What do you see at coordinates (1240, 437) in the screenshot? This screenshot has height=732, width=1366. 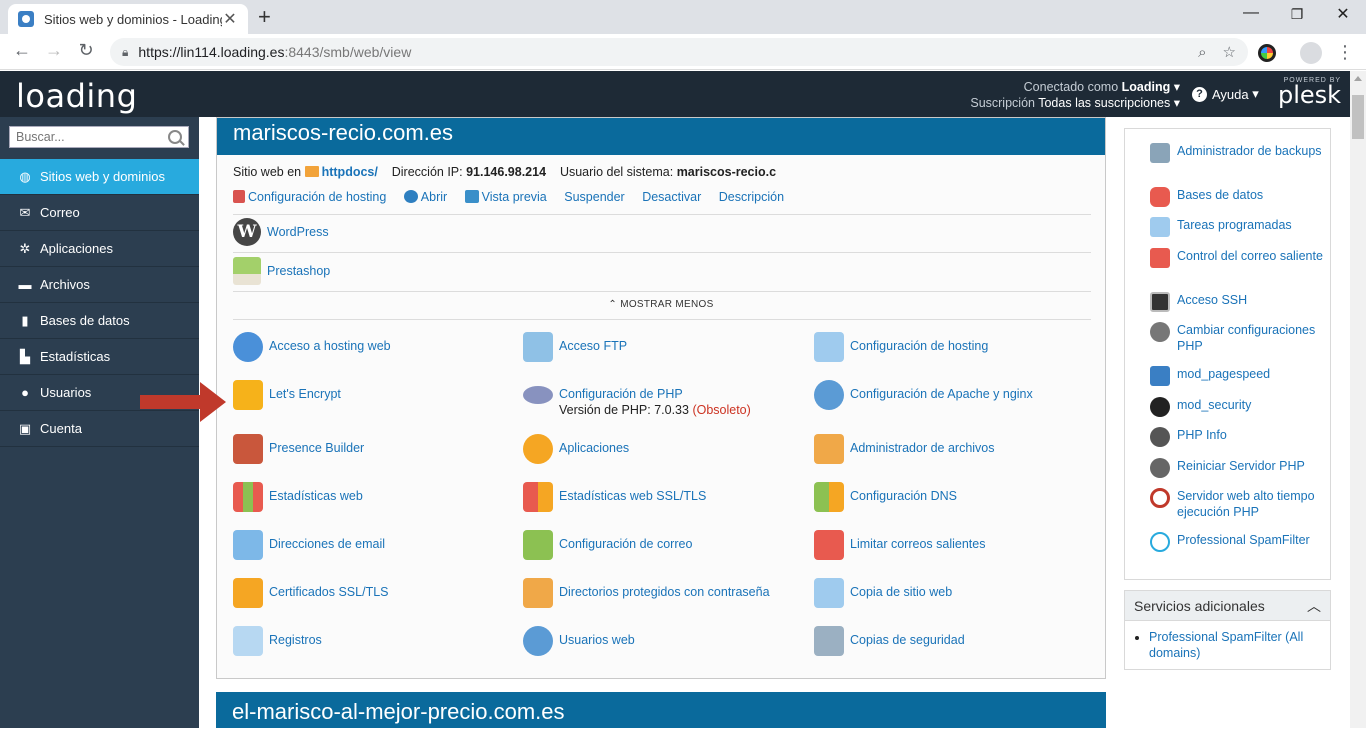 I see `right-item-php-info: PHP Info` at bounding box center [1240, 437].